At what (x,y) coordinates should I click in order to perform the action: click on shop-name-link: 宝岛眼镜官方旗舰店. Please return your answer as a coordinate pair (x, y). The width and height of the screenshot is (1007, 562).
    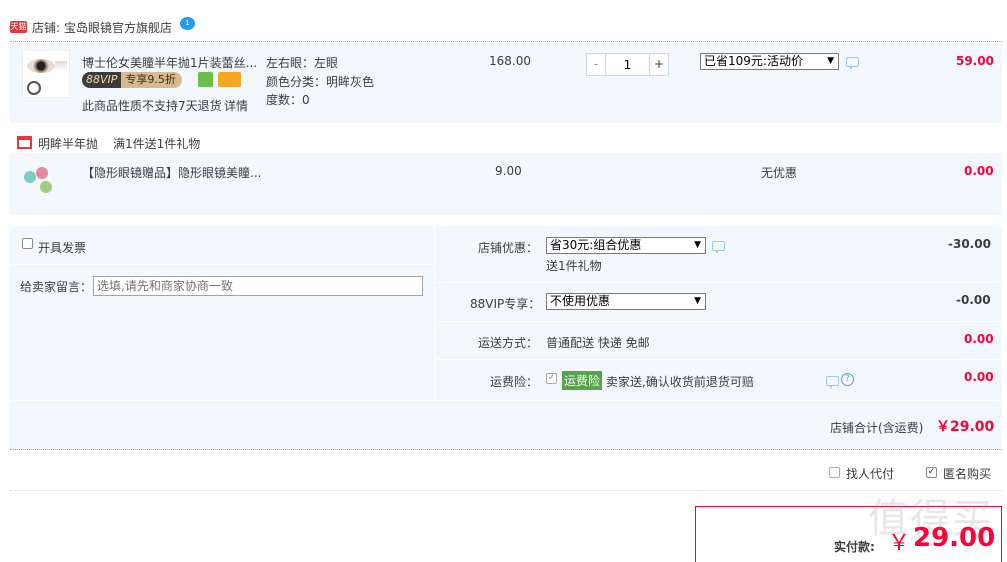
    Looking at the image, I should click on (118, 27).